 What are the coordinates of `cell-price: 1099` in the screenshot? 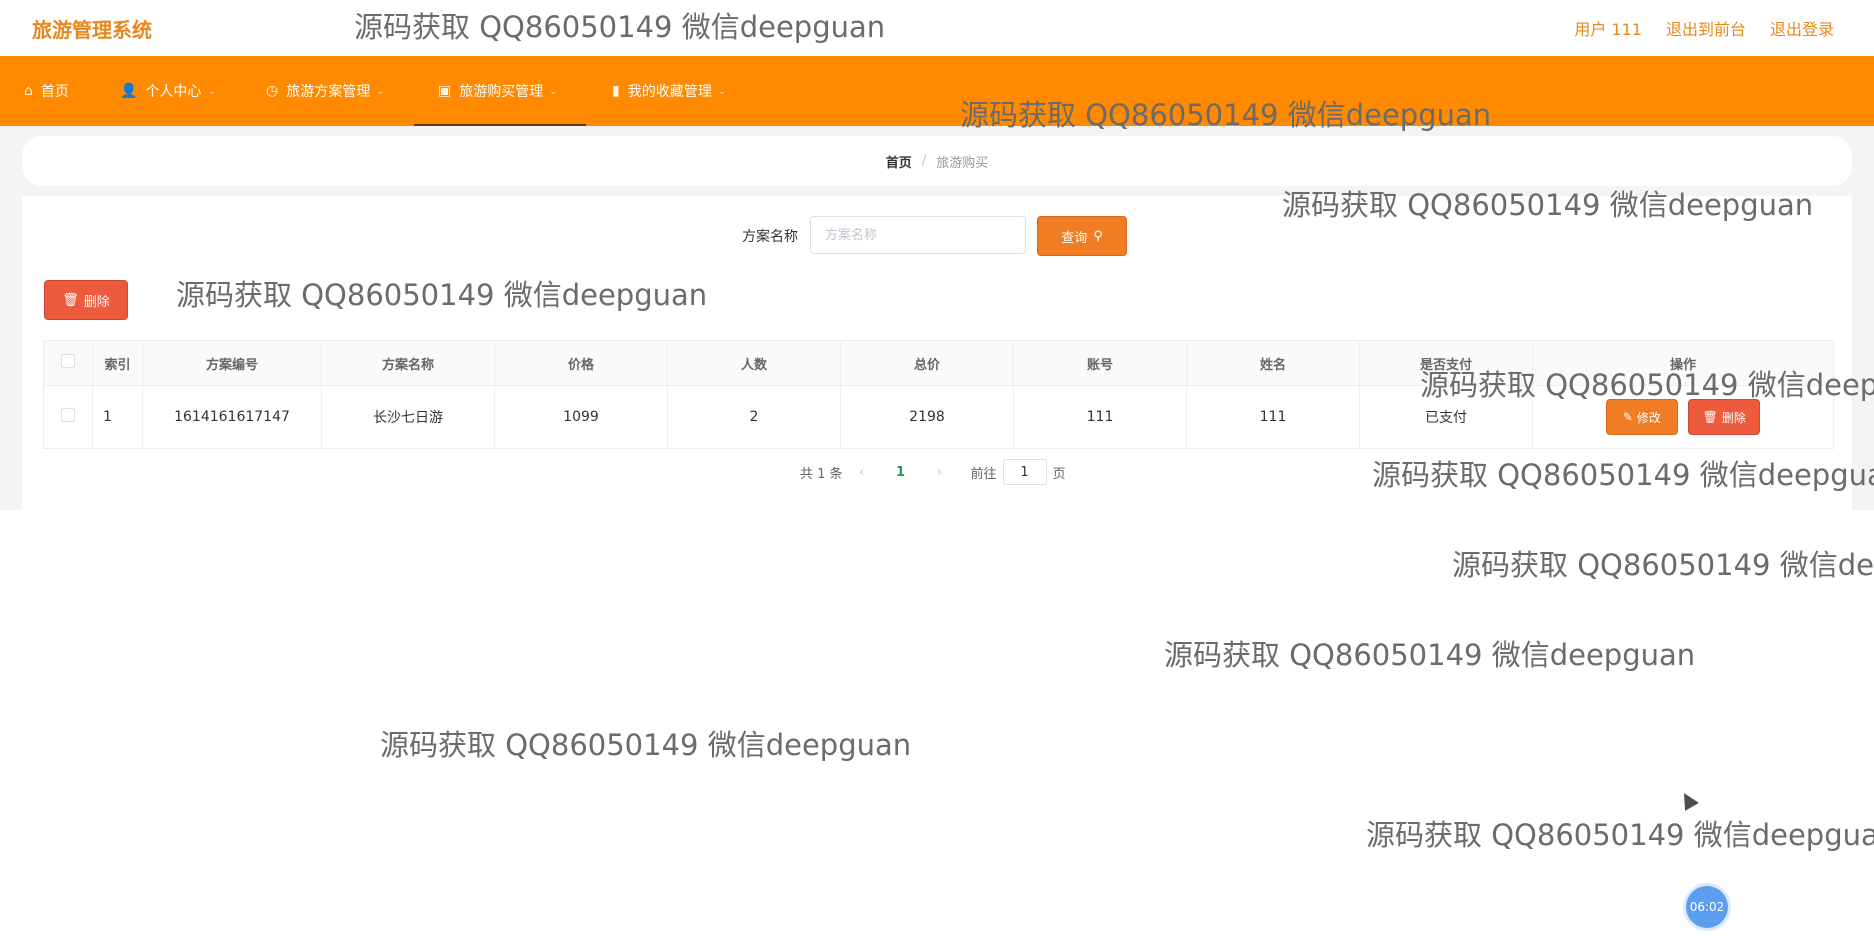 It's located at (581, 417).